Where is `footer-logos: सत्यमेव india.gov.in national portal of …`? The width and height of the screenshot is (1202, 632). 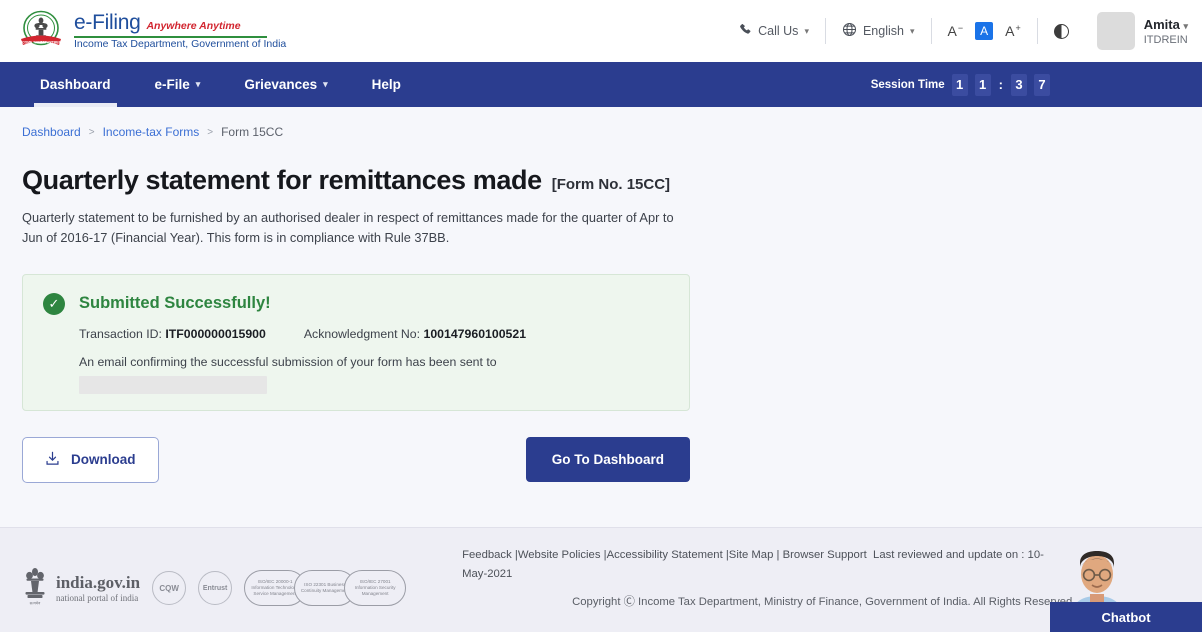 footer-logos: सत्यमेव india.gov.in national portal of … is located at coordinates (214, 588).